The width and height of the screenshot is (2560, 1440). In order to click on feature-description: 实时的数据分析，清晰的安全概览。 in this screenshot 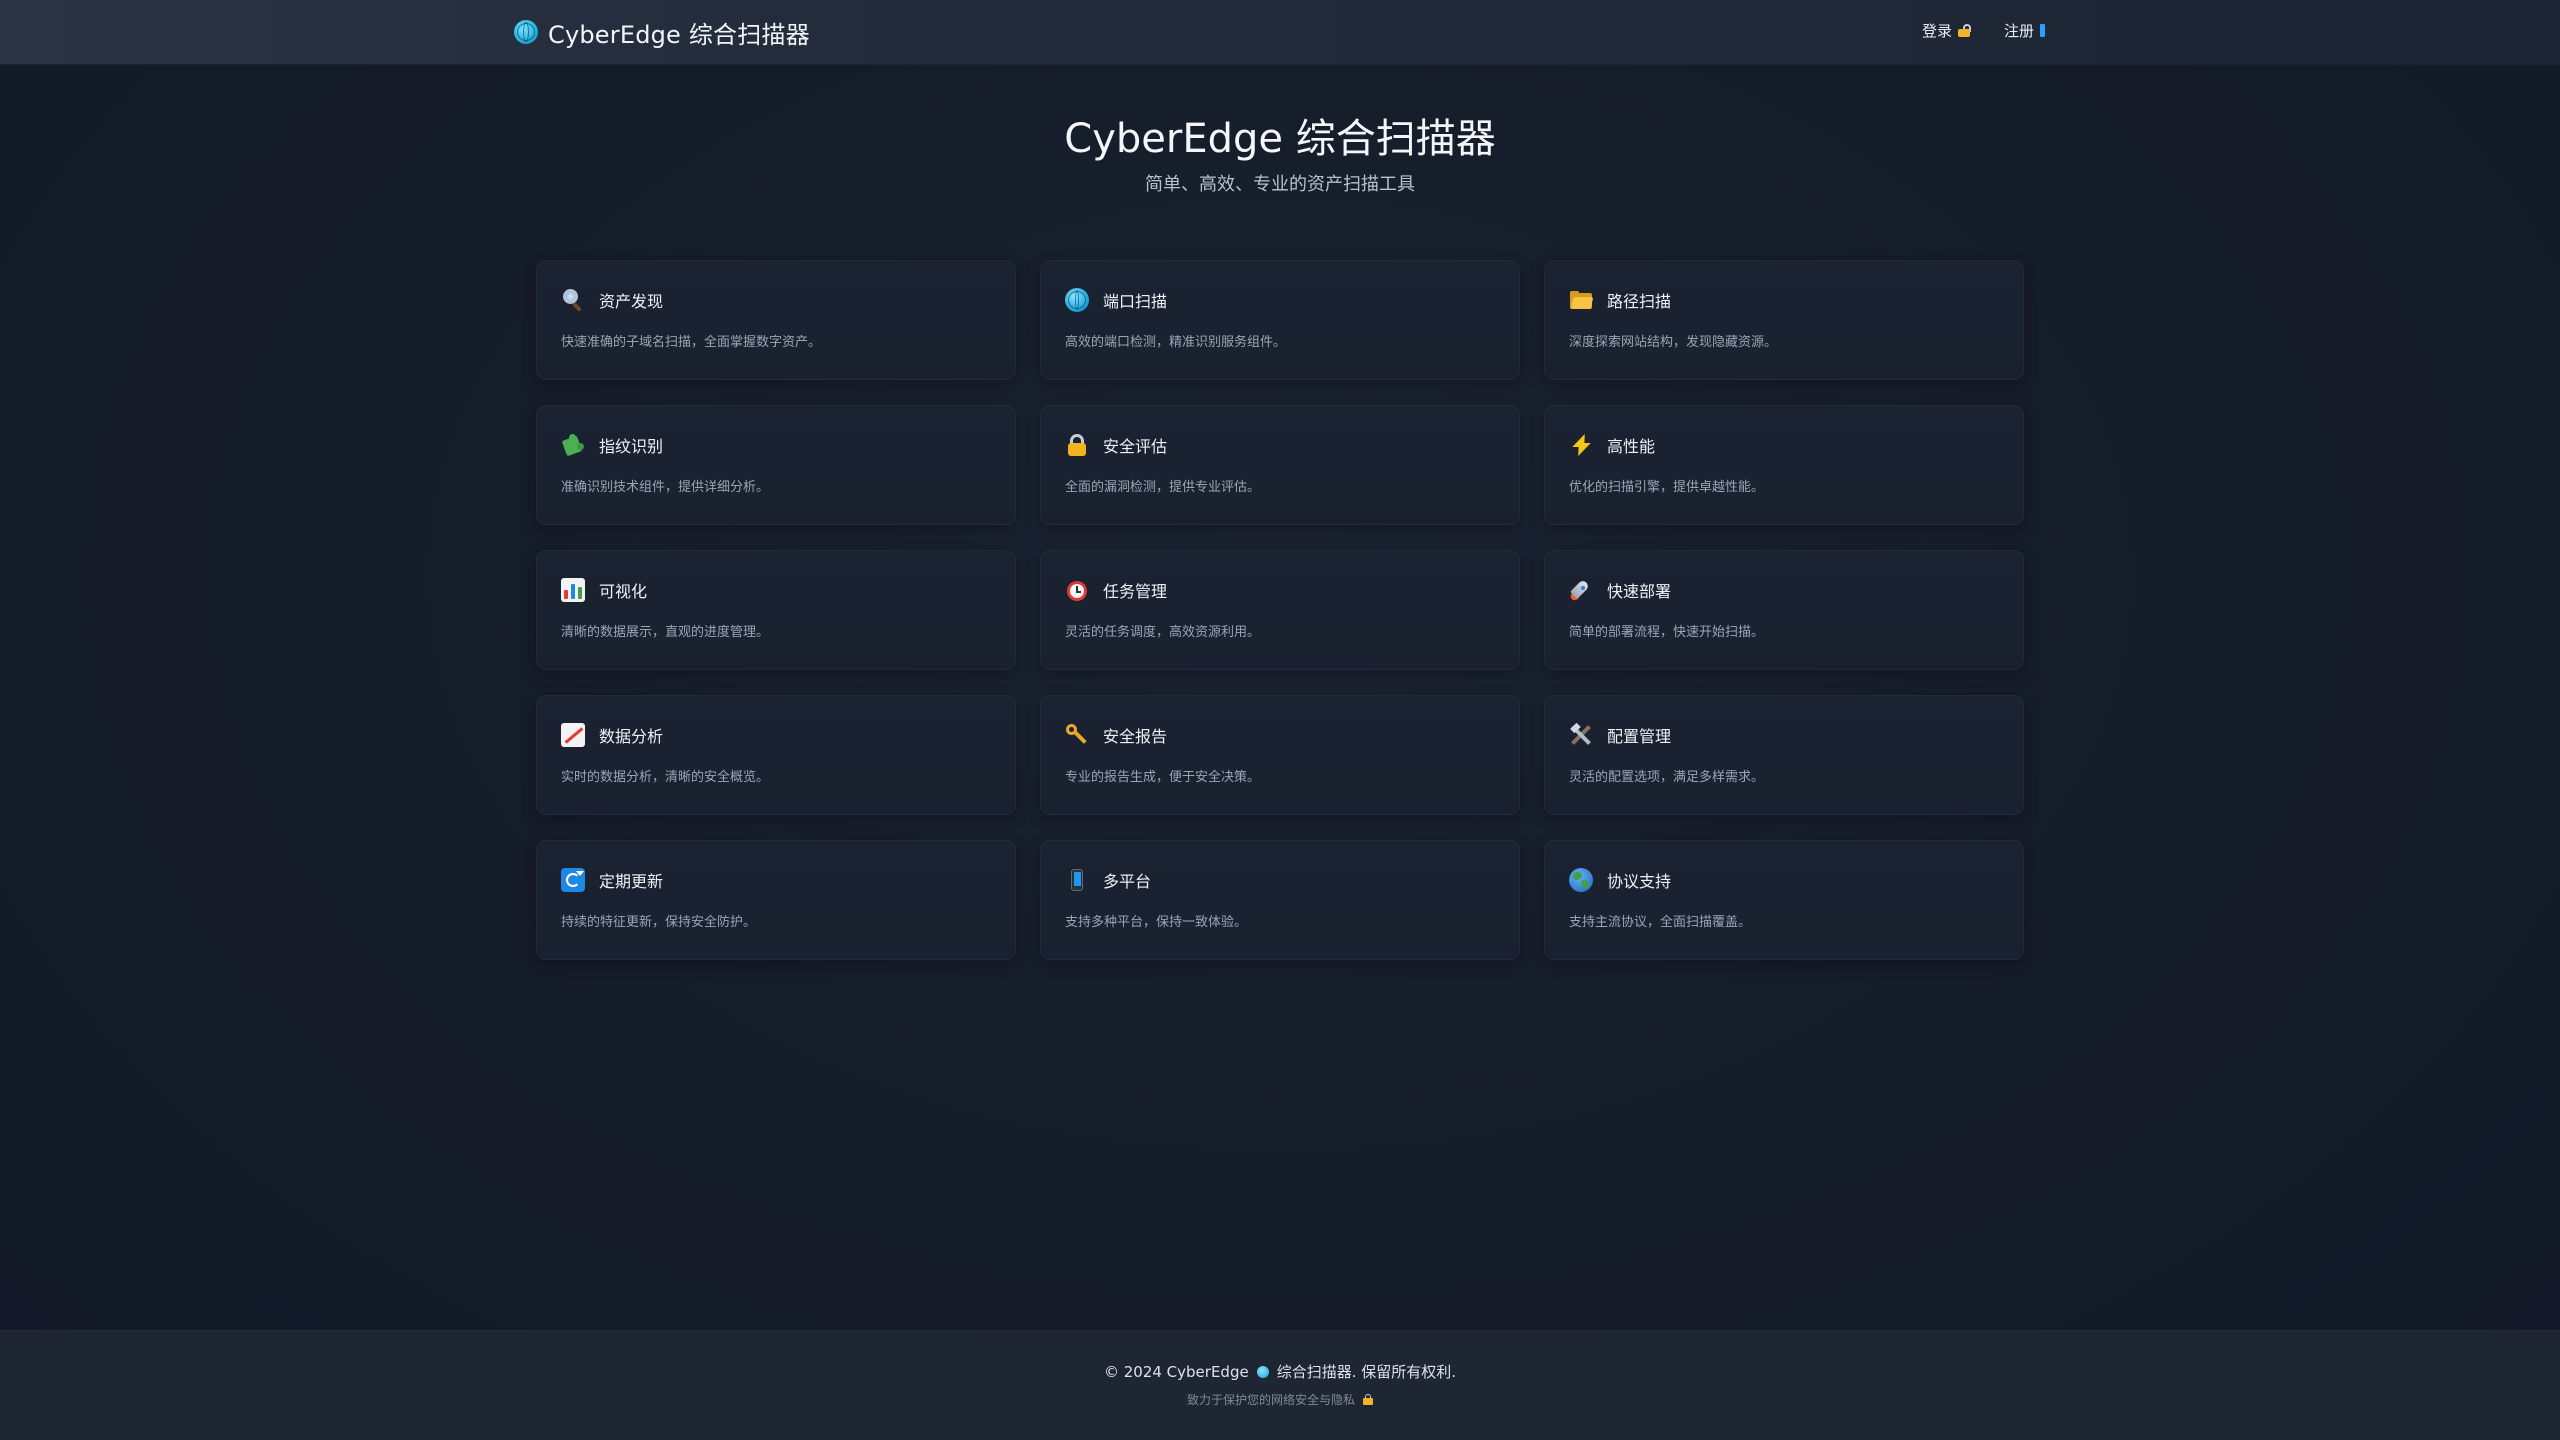, I will do `click(665, 777)`.